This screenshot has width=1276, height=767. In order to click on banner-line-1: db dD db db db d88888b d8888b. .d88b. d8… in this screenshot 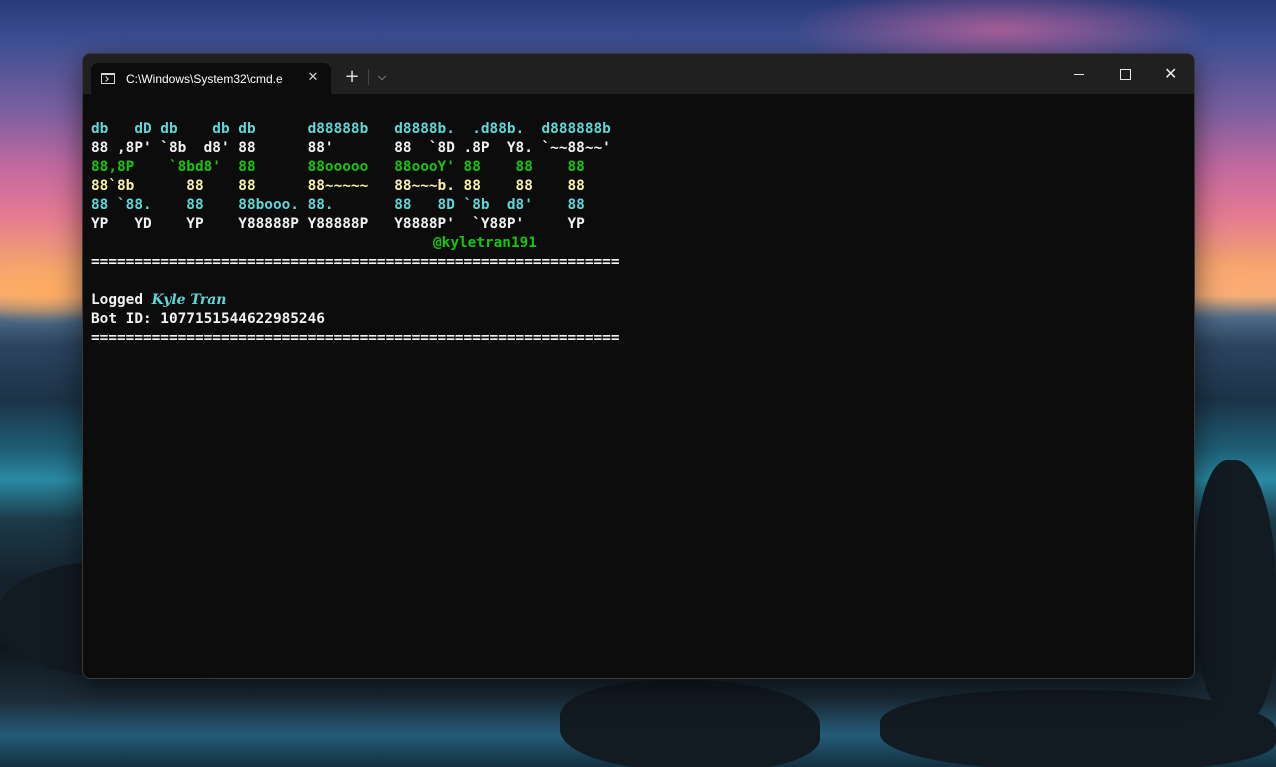, I will do `click(351, 129)`.